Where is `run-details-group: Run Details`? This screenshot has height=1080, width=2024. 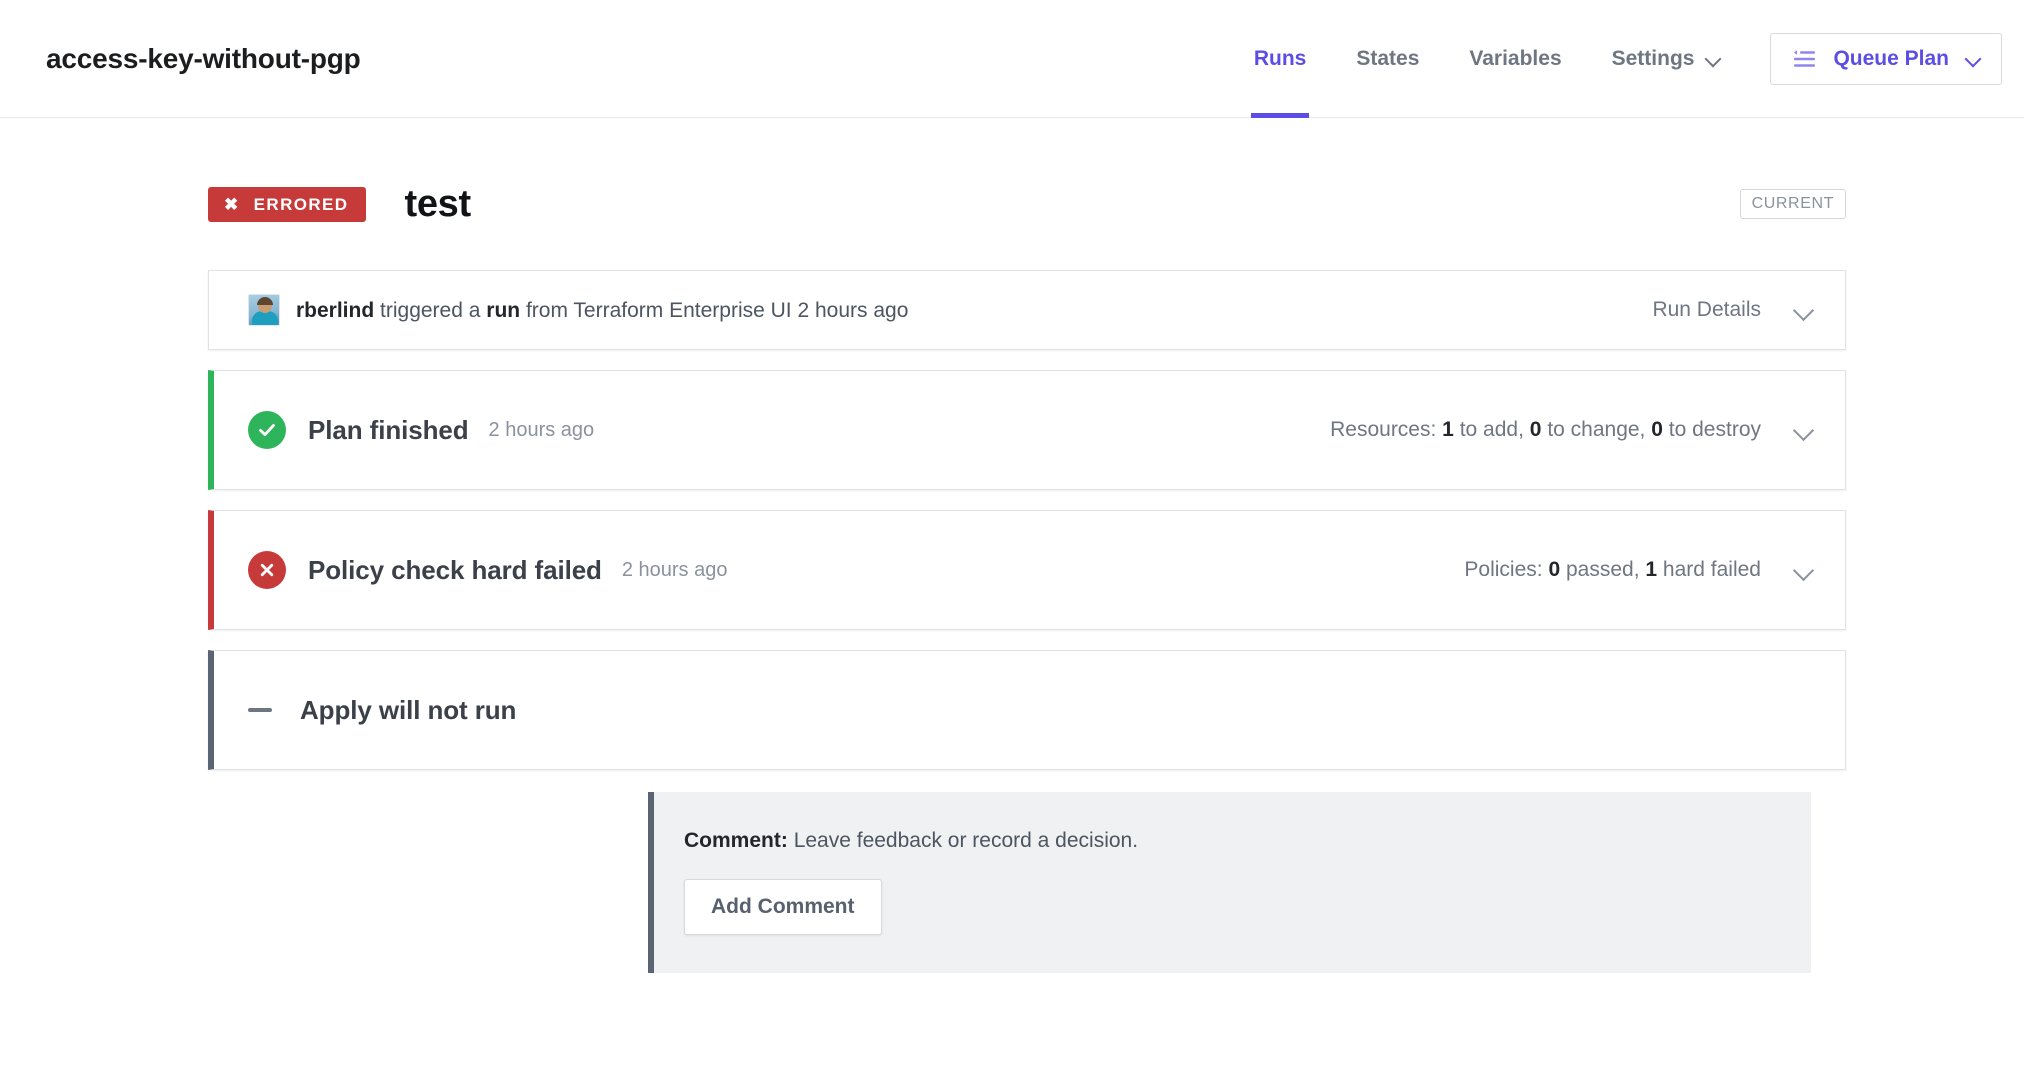
run-details-group: Run Details is located at coordinates (1733, 310).